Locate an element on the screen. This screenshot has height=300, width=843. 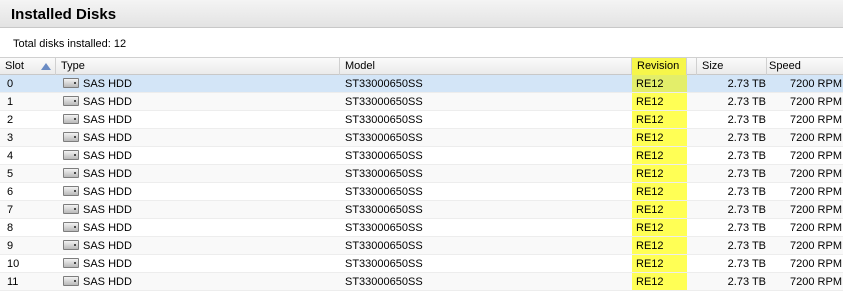
column-header-model: Model is located at coordinates (486, 66).